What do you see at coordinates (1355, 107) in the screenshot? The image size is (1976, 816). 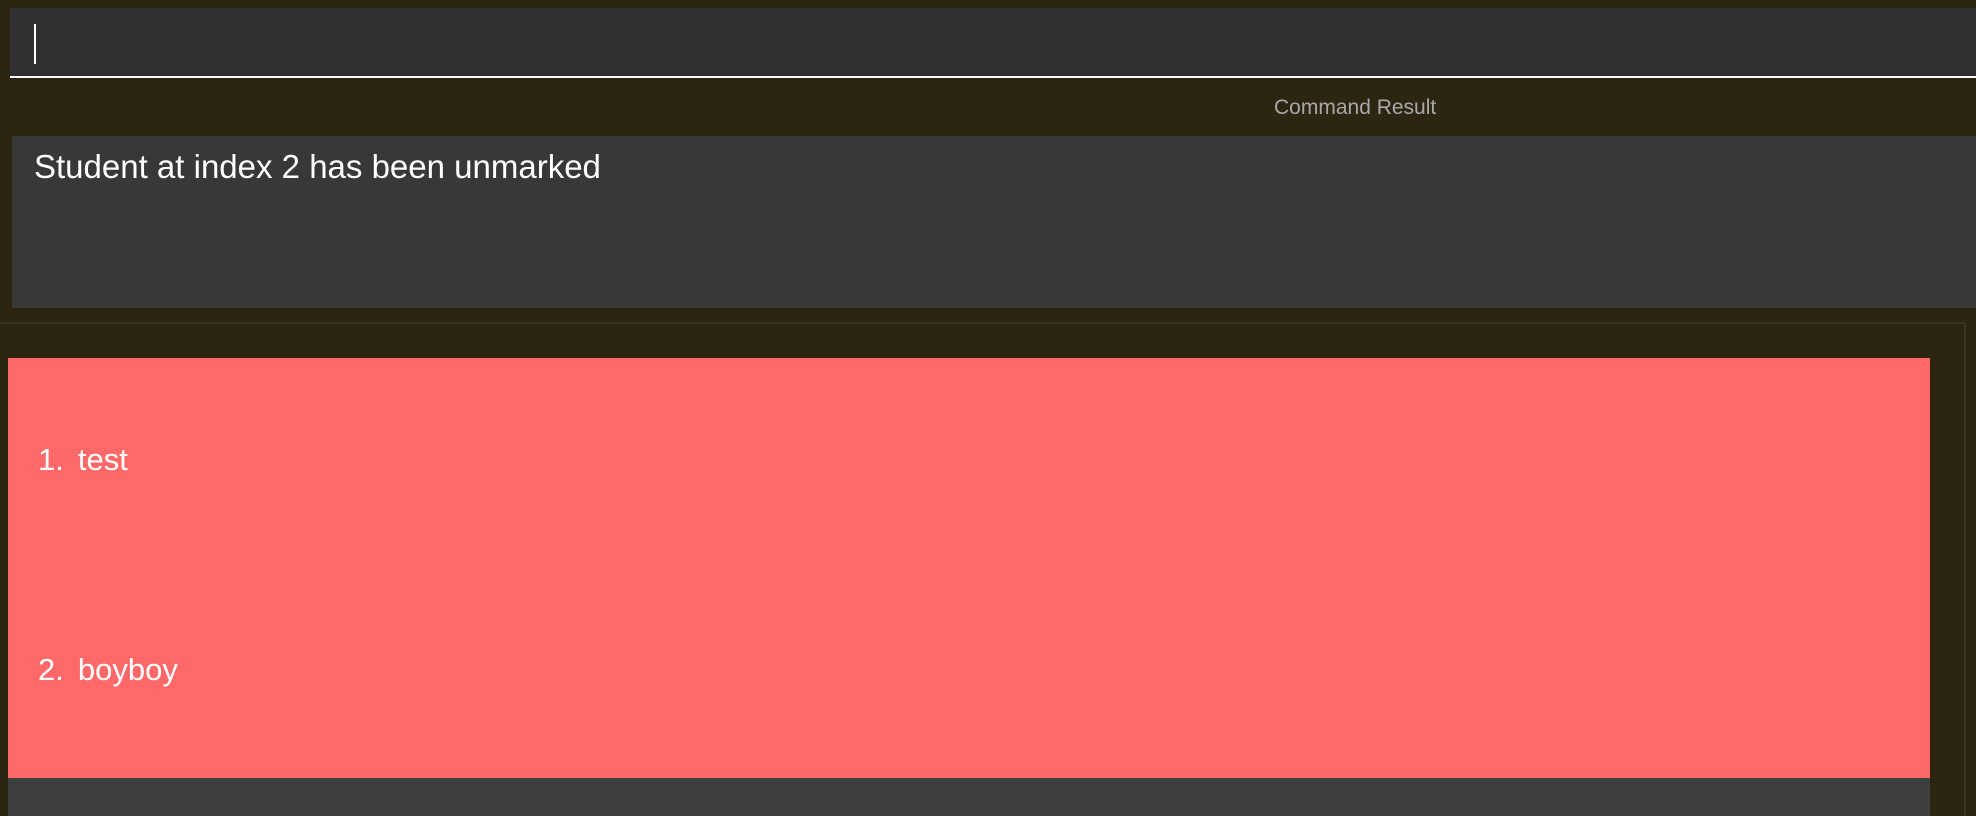 I see `command-result-label: Command Result` at bounding box center [1355, 107].